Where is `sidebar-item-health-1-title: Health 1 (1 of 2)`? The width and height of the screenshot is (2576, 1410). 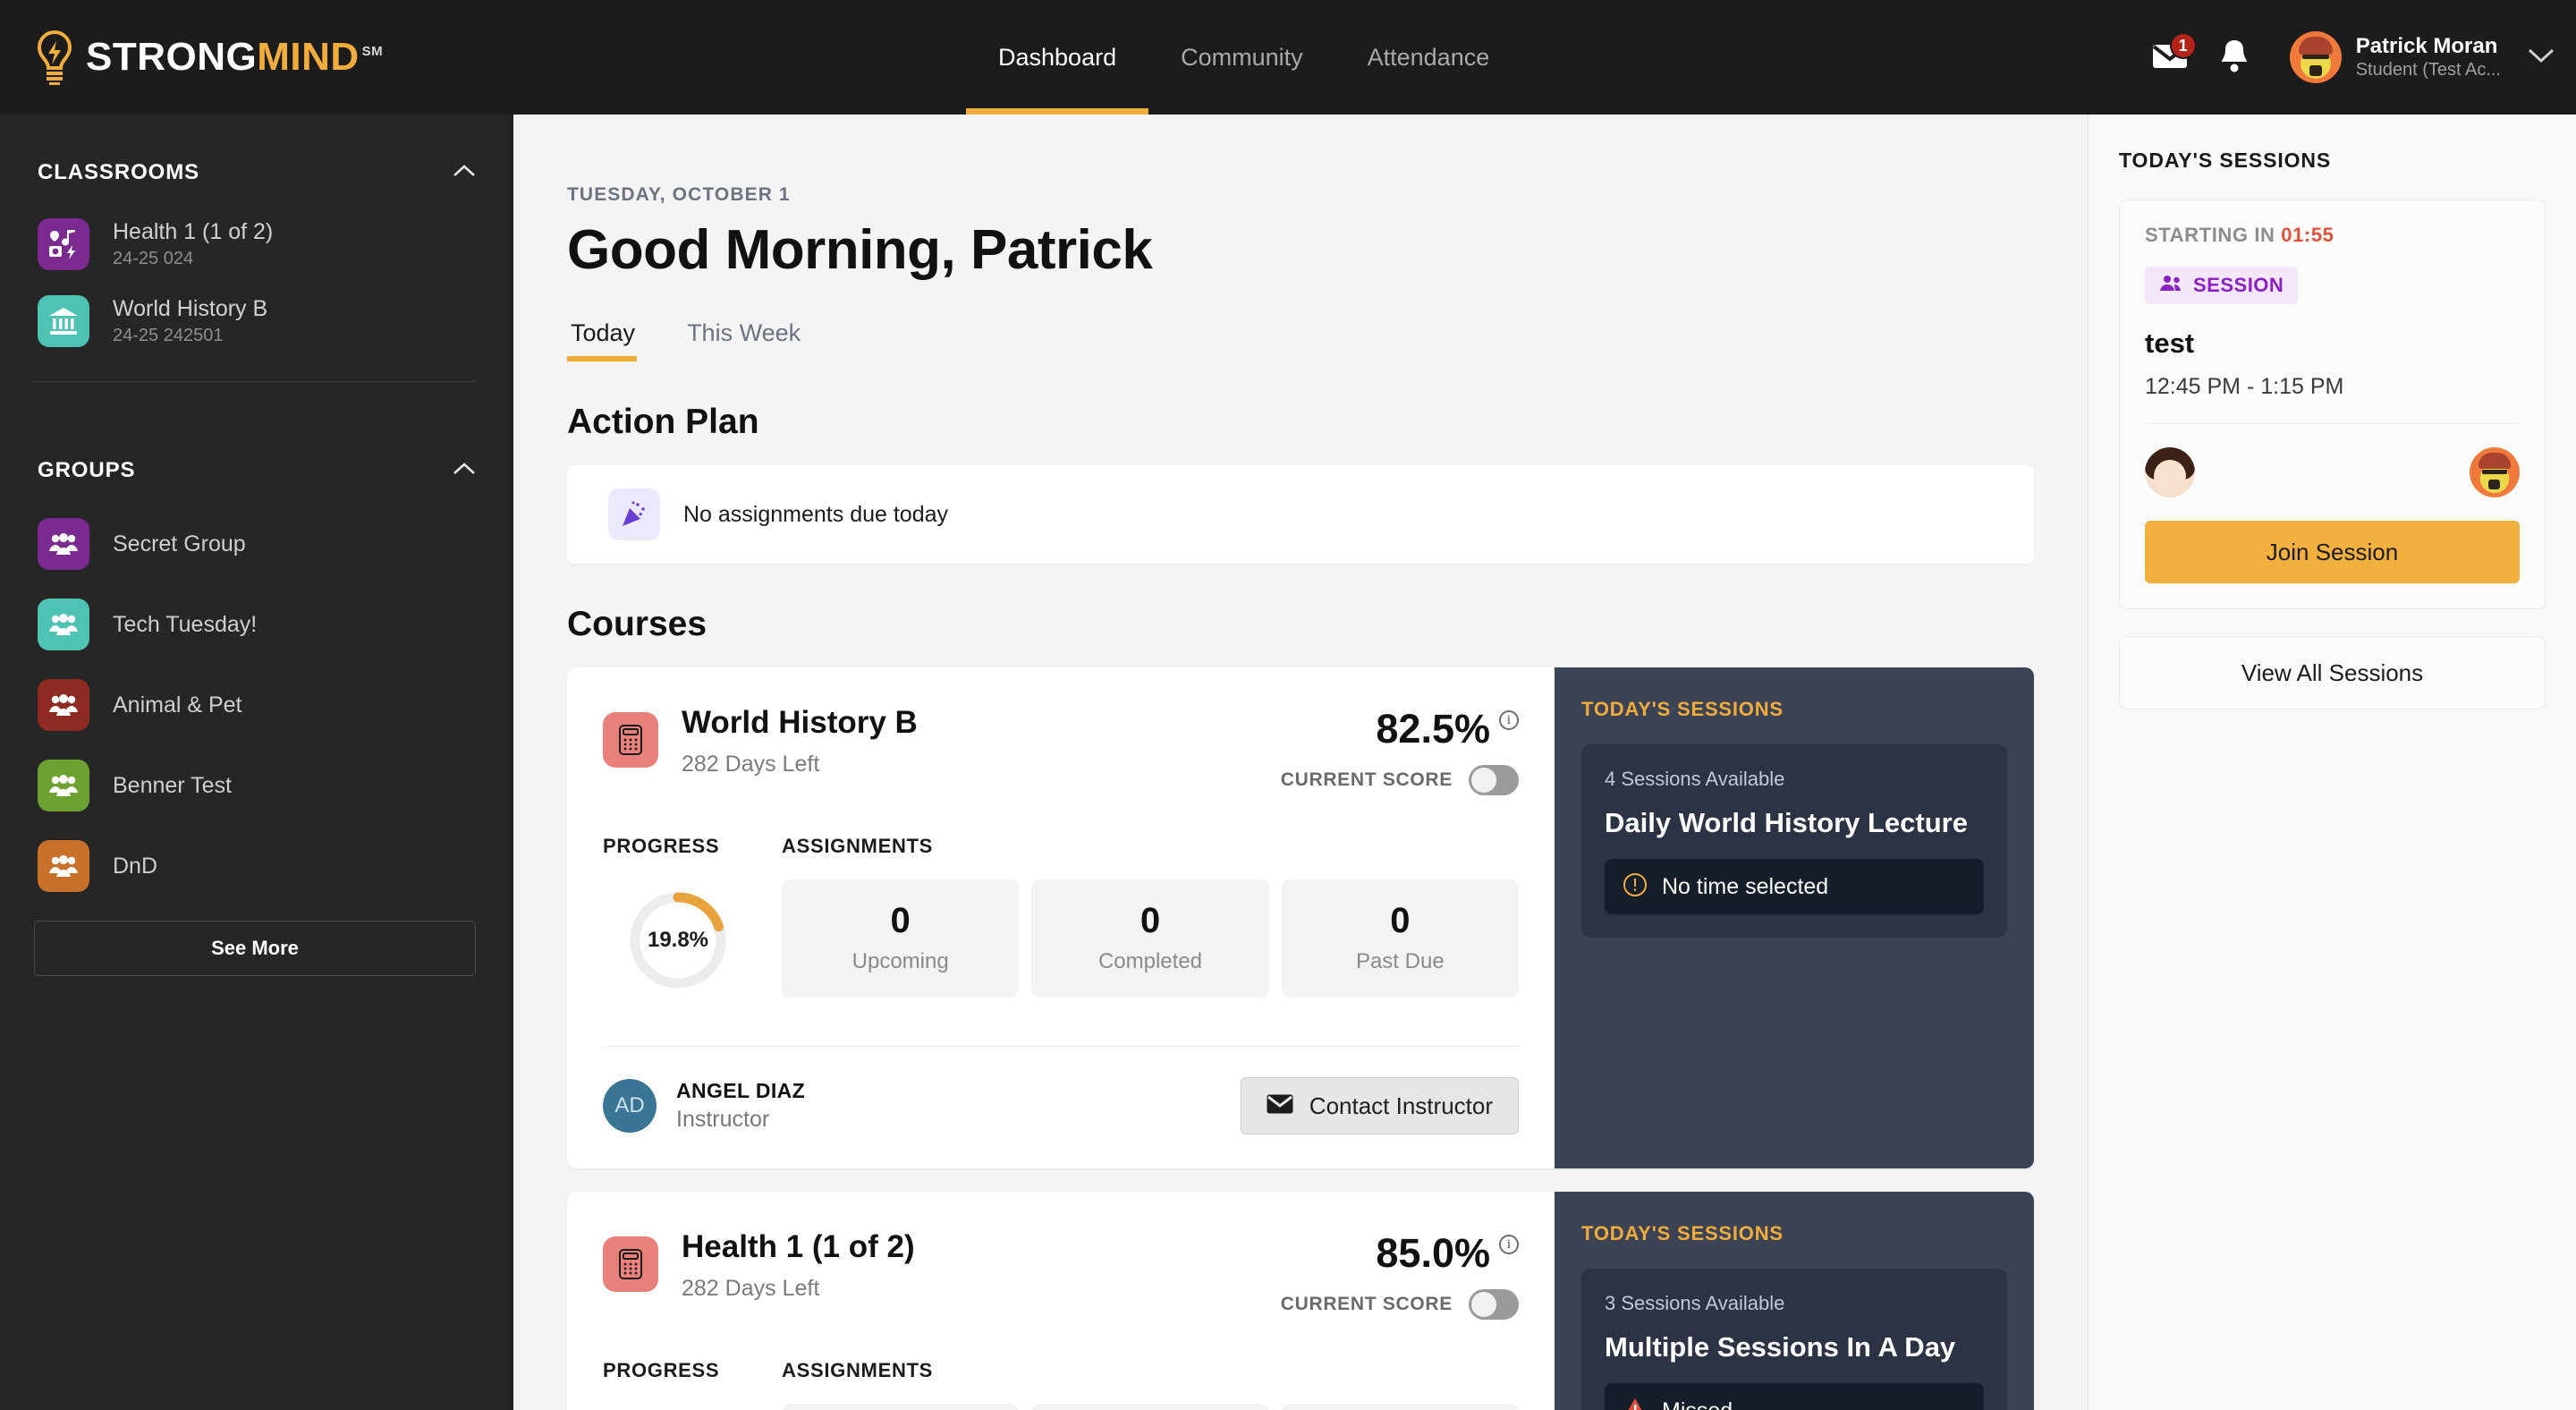 sidebar-item-health-1-title: Health 1 (1 of 2) is located at coordinates (193, 232).